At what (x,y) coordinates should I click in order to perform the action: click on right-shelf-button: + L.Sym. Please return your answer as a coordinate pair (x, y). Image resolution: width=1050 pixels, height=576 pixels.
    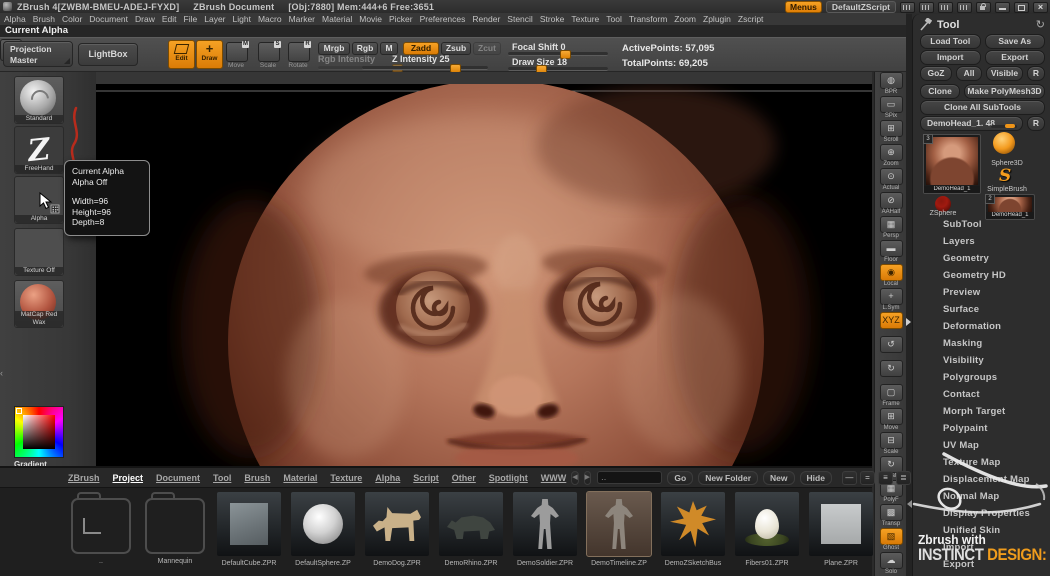
    Looking at the image, I should click on (891, 300).